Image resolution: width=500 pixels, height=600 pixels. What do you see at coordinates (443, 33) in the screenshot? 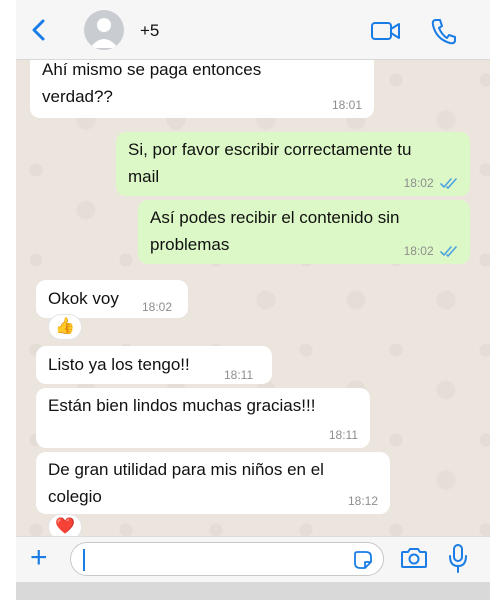
I see `phone-icon` at bounding box center [443, 33].